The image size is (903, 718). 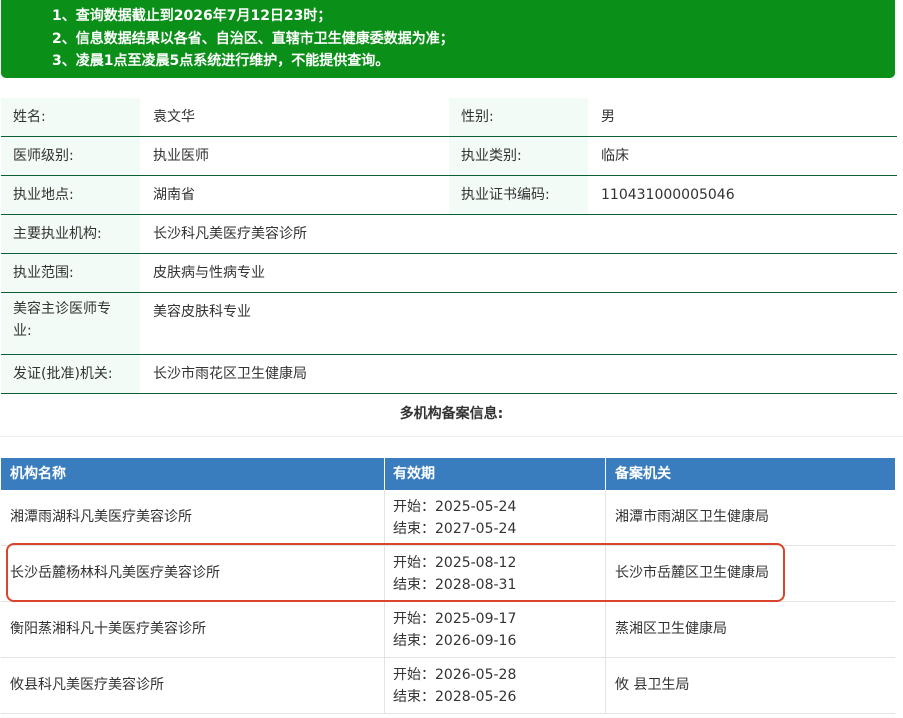 I want to click on name-label: 姓名:, so click(x=70, y=117).